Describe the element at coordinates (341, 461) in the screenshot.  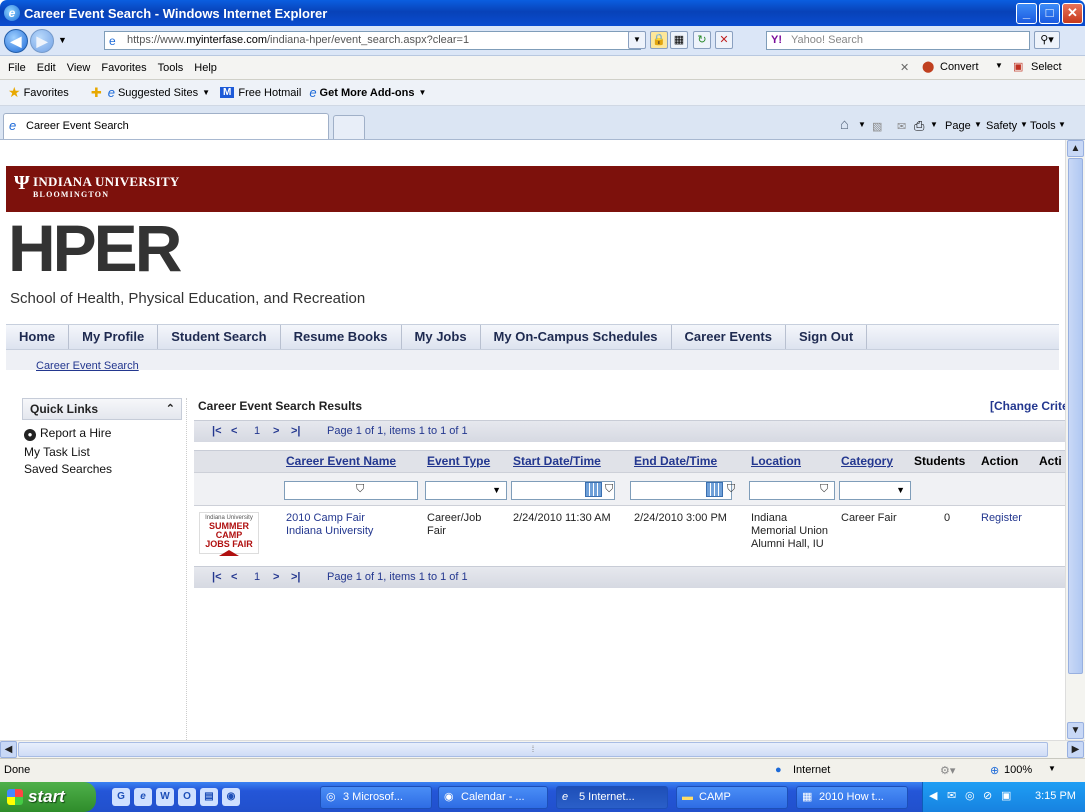
I see `col-career-event-name: Career Event Name` at that location.